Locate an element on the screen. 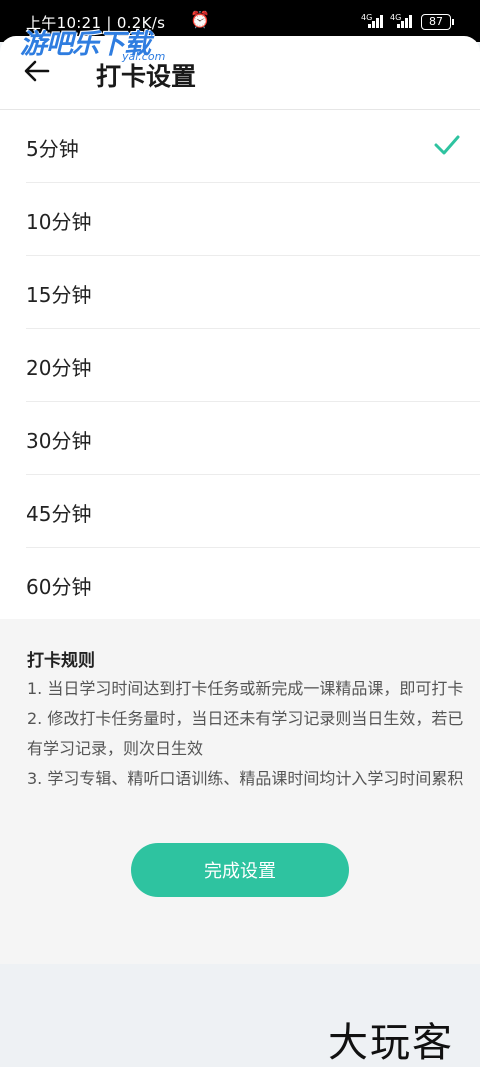 The height and width of the screenshot is (1067, 480). footer-watermark: 大玩客 is located at coordinates (391, 1043).